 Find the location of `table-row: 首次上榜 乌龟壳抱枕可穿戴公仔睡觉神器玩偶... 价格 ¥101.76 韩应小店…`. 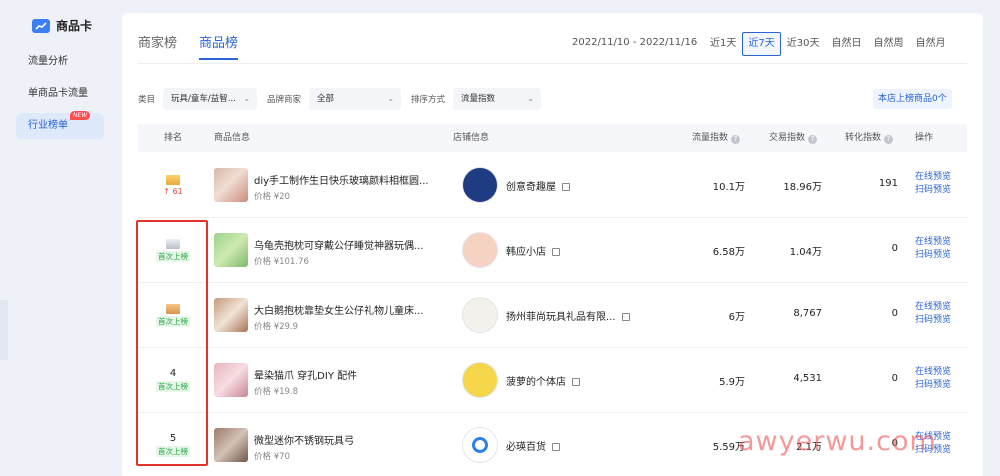

table-row: 首次上榜 乌龟壳抱枕可穿戴公仔睡觉神器玩偶... 价格 ¥101.76 韩应小店… is located at coordinates (552, 250).